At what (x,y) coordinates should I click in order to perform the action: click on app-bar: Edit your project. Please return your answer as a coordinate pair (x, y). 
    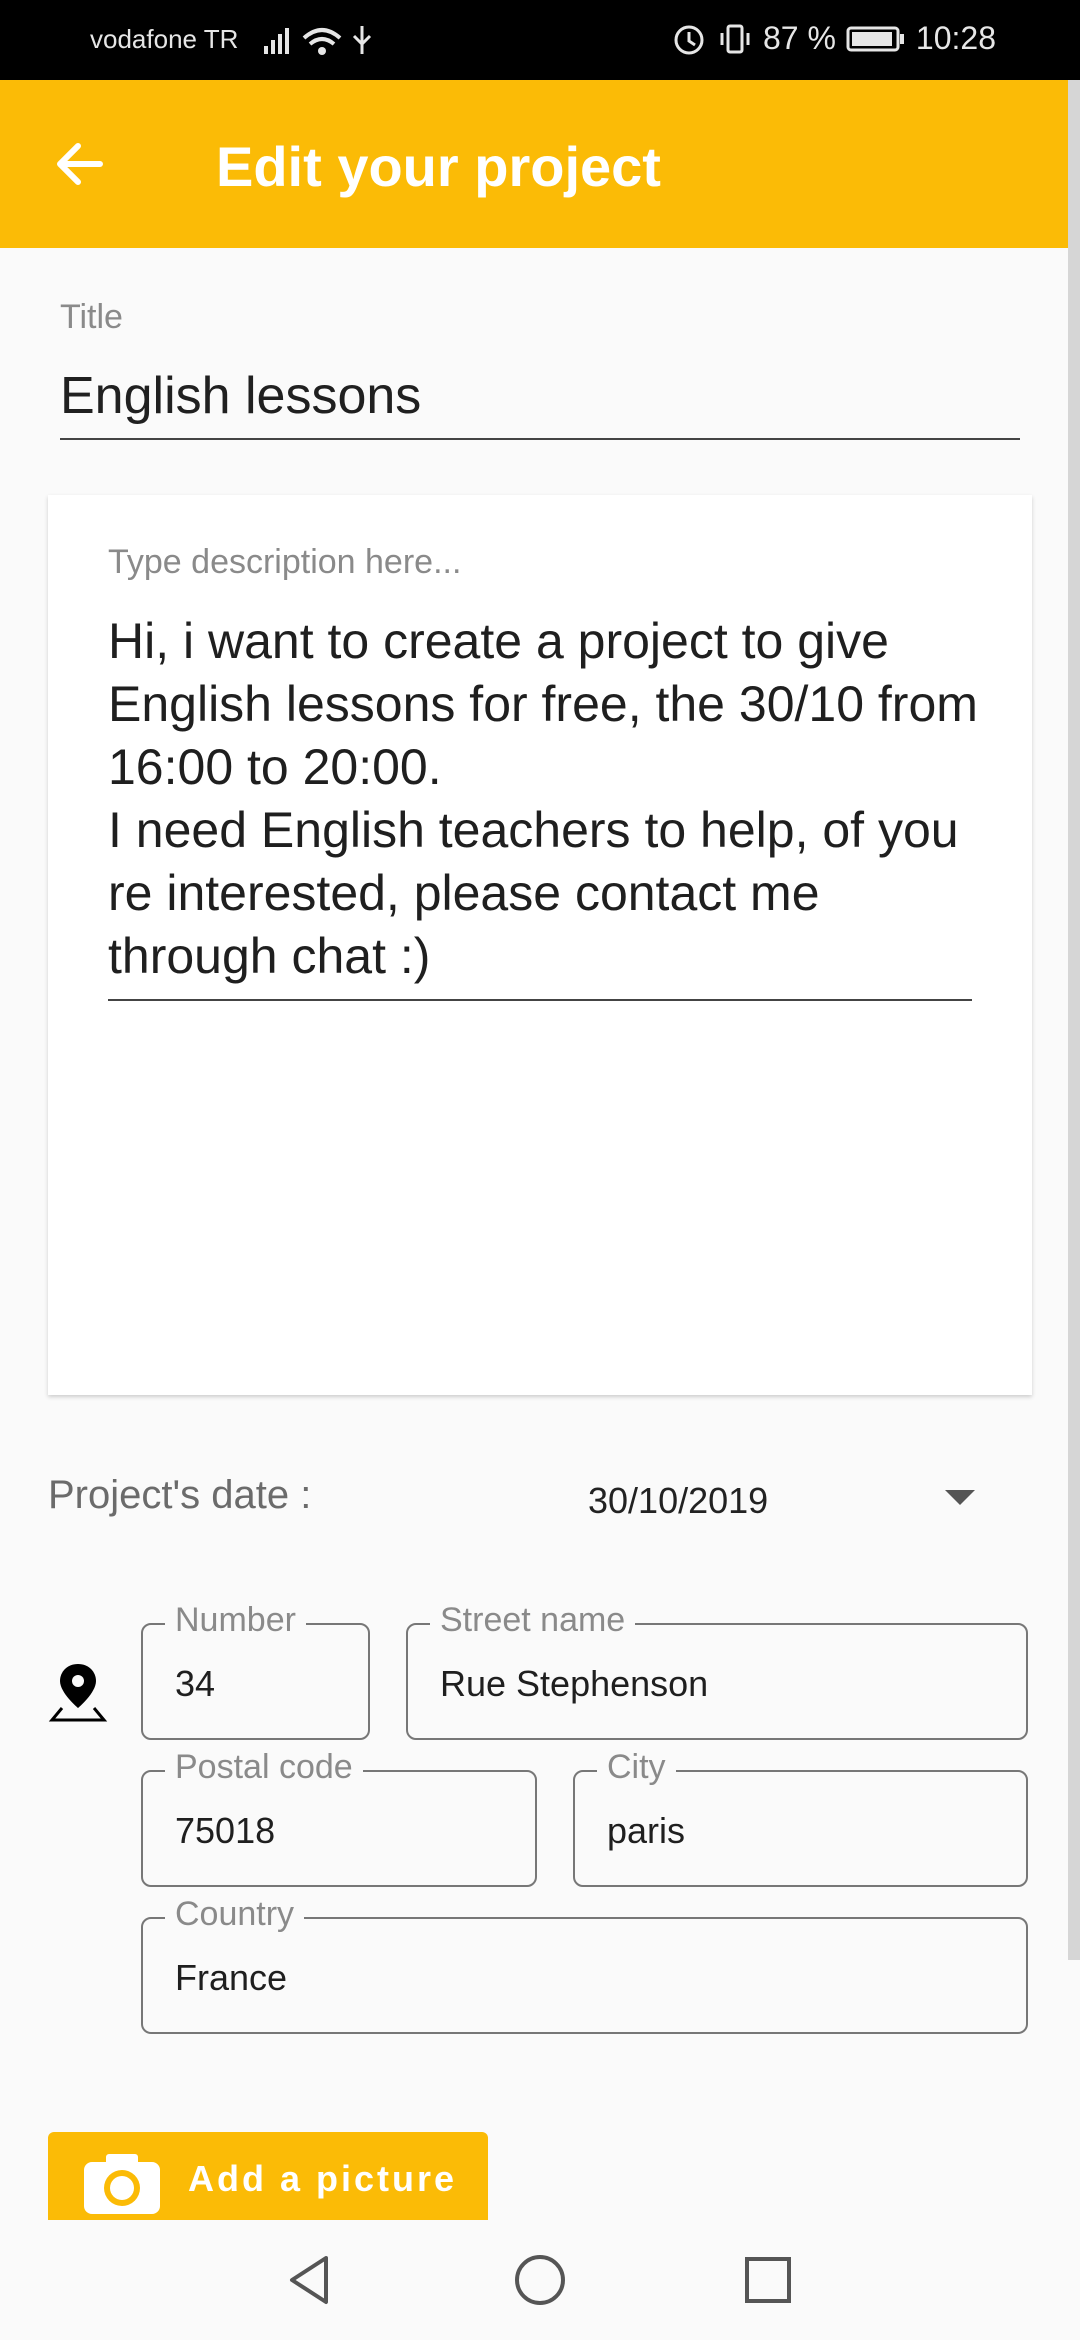
    Looking at the image, I should click on (540, 164).